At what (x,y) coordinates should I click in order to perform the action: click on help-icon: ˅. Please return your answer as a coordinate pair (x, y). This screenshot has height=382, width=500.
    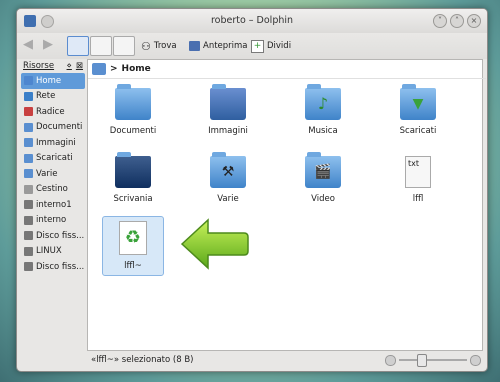
    Looking at the image, I should click on (440, 21).